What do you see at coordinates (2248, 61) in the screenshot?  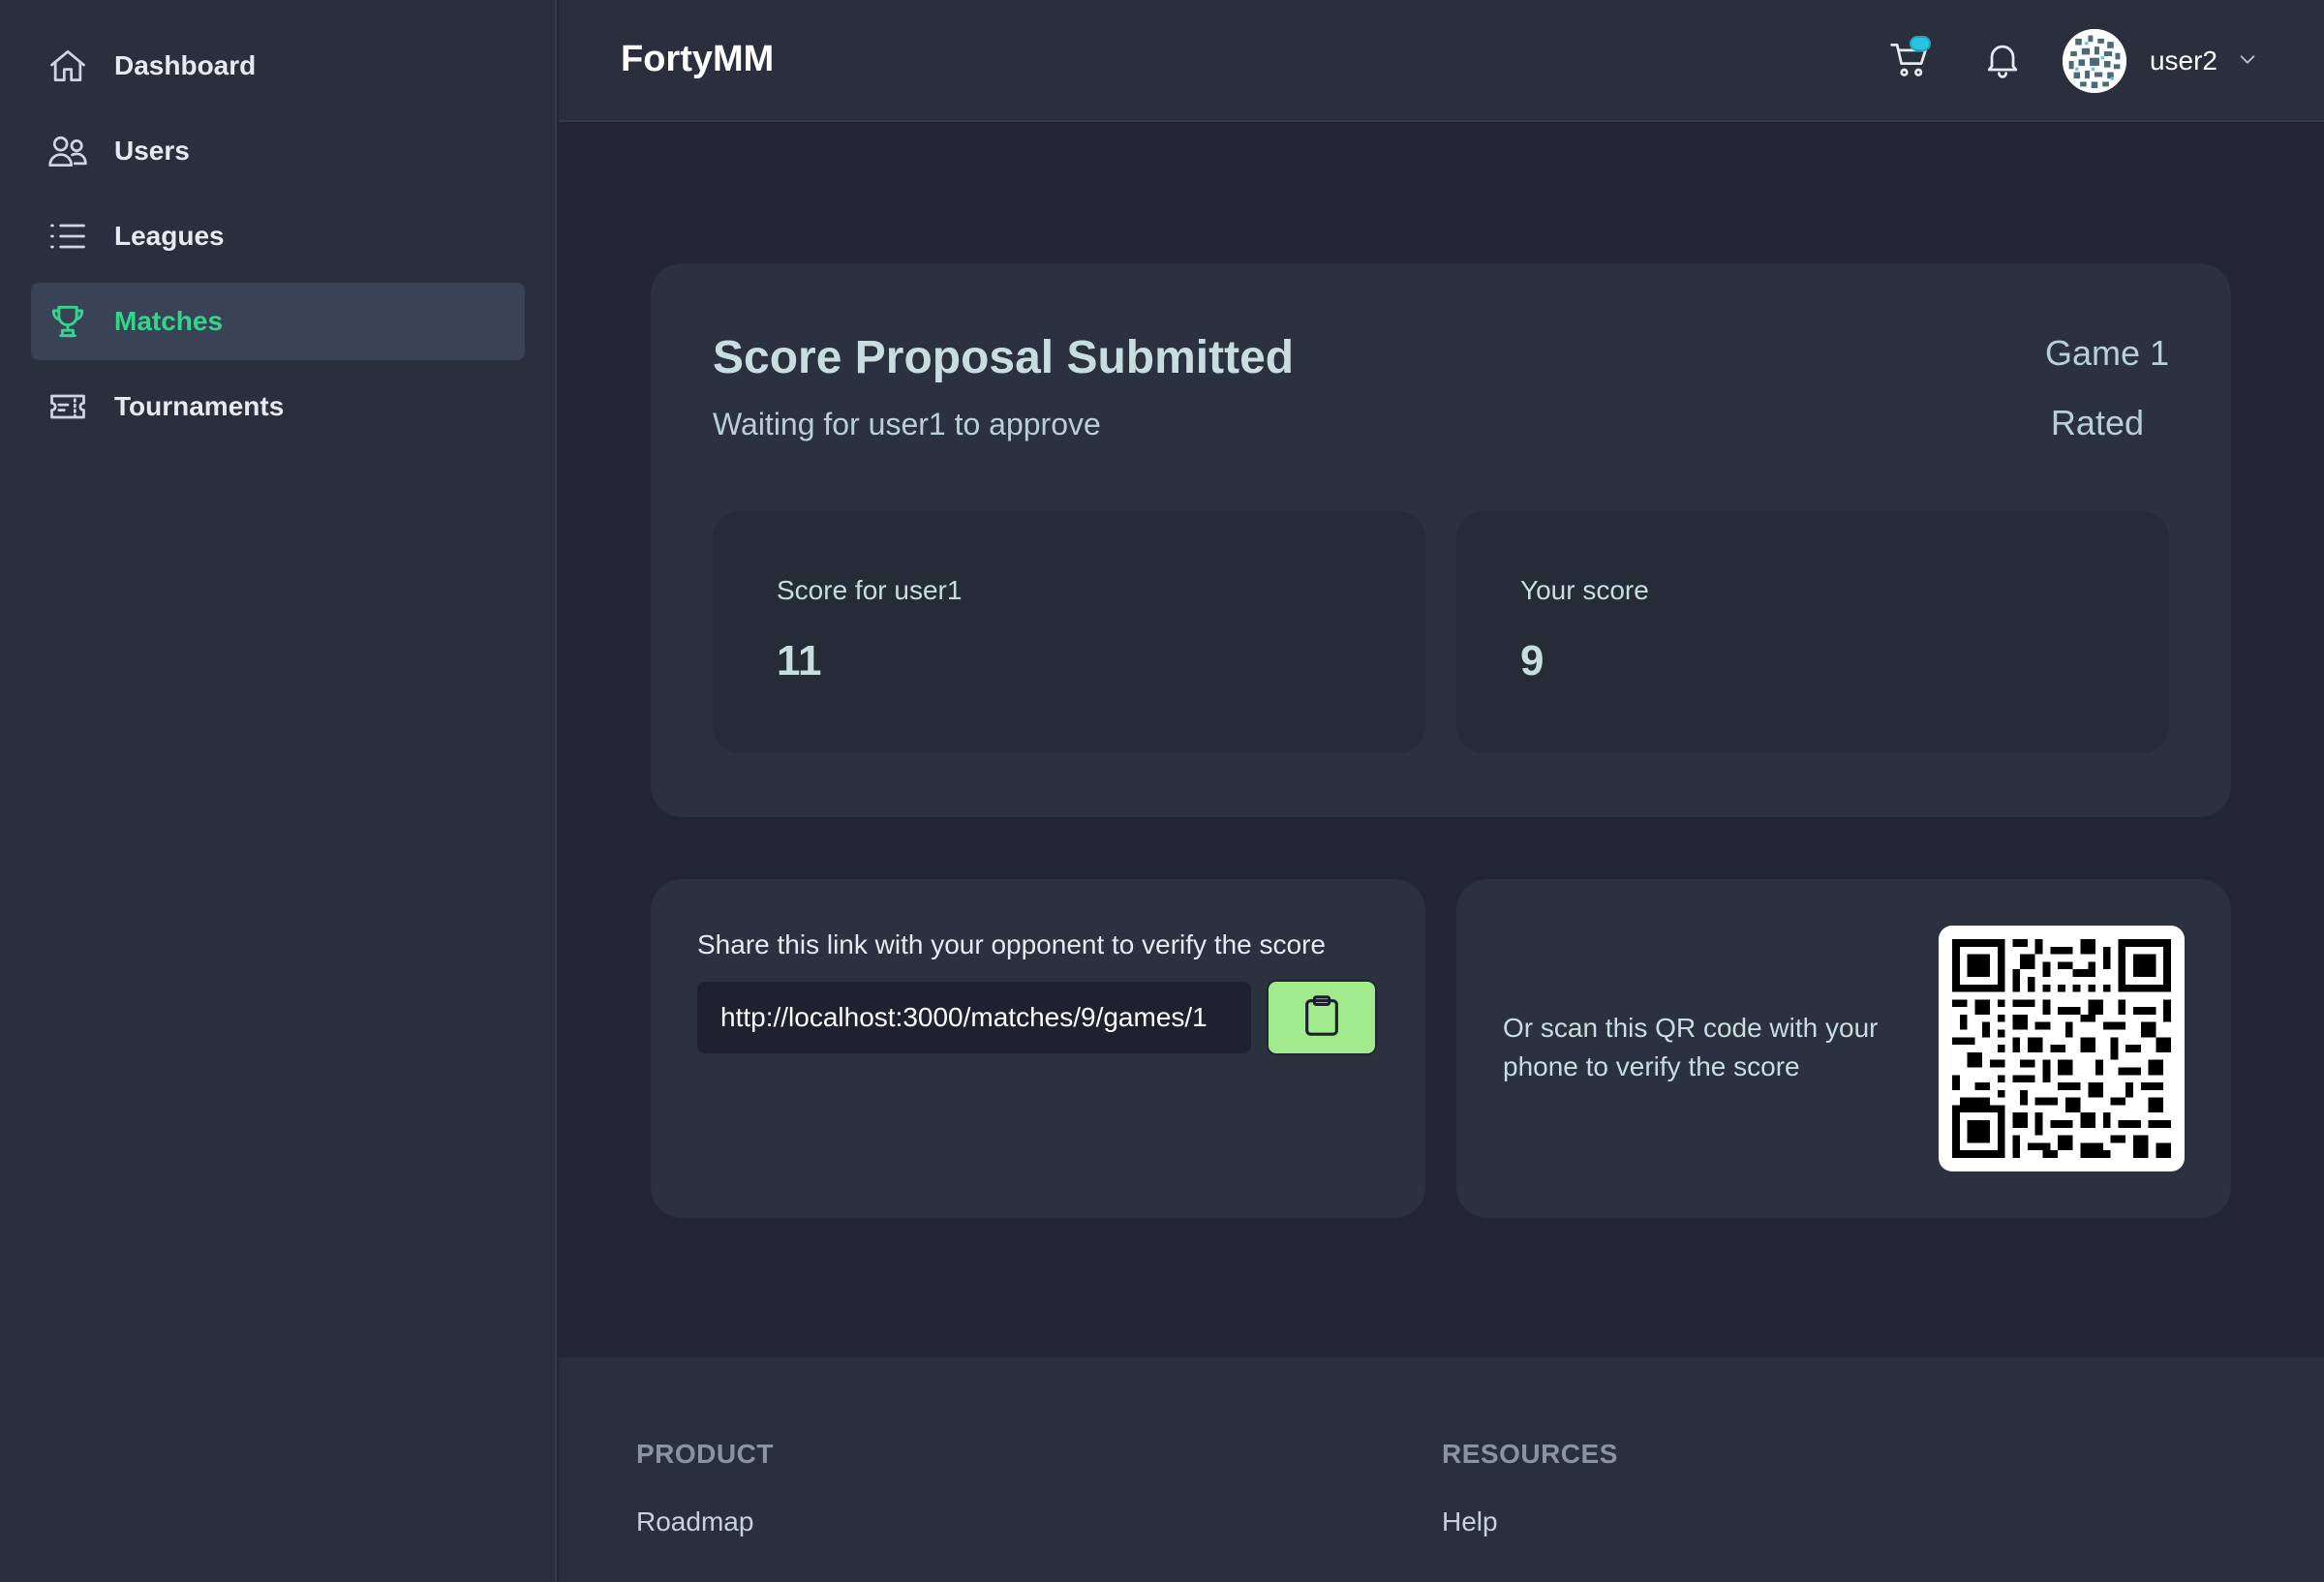 I see `chevron-down-icon` at bounding box center [2248, 61].